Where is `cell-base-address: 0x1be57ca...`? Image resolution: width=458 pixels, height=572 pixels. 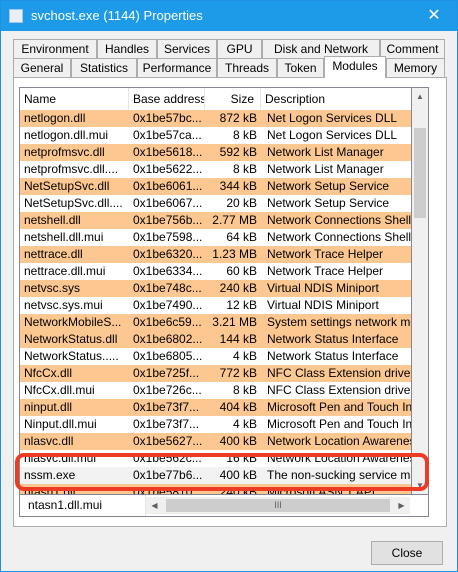
cell-base-address: 0x1be57ca... is located at coordinates (167, 135).